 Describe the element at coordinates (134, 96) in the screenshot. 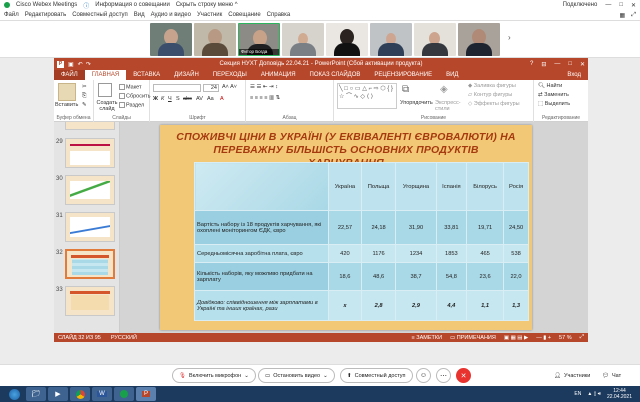

I see `reset-button: Сбросить` at that location.